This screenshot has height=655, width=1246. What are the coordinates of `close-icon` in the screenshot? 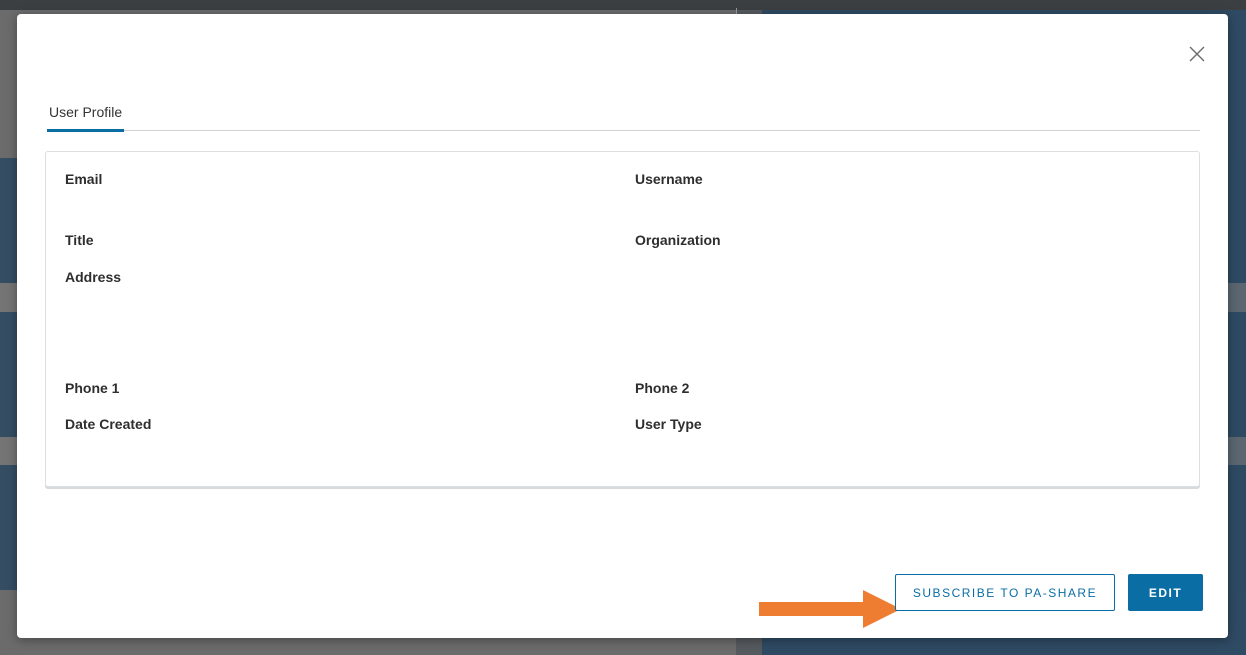 It's located at (1197, 54).